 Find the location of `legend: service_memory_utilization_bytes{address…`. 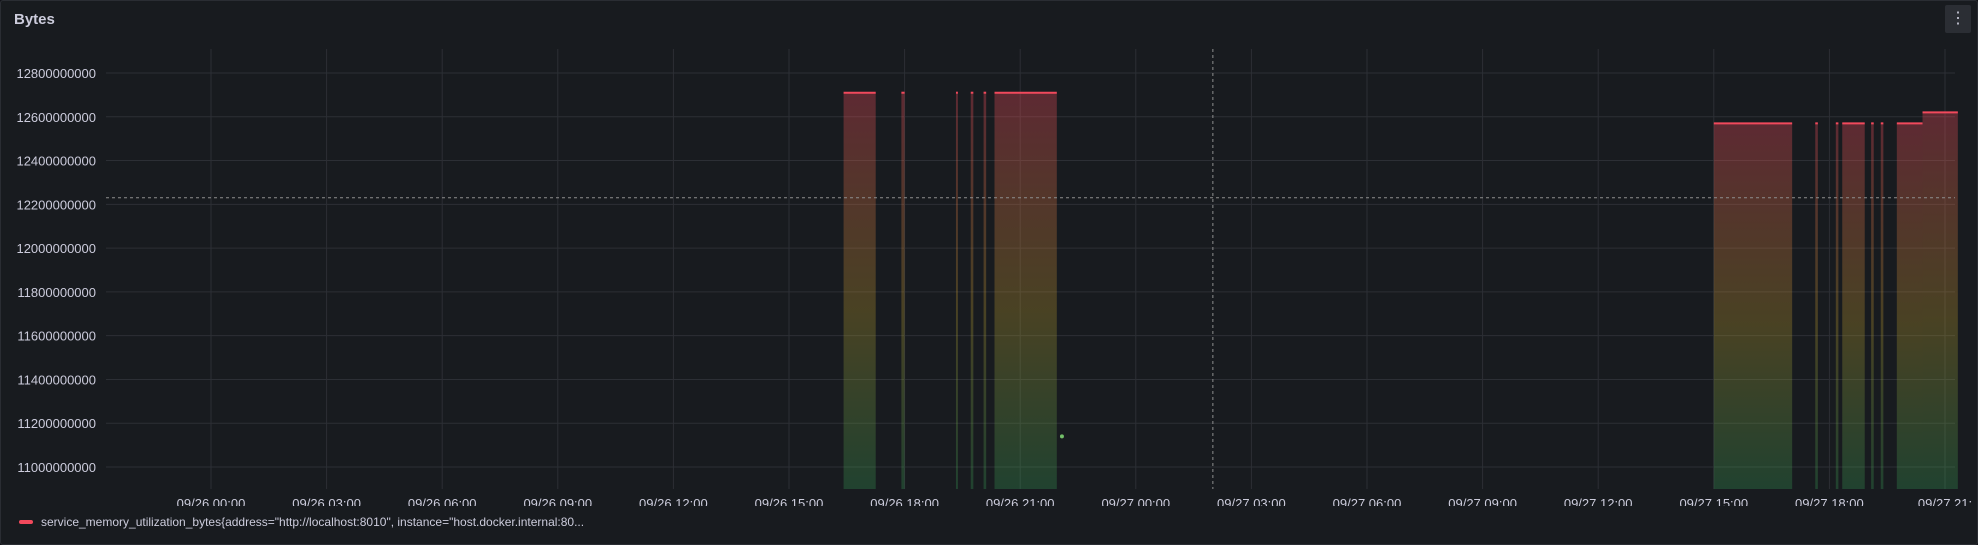

legend: service_memory_utilization_bytes{address… is located at coordinates (301, 522).